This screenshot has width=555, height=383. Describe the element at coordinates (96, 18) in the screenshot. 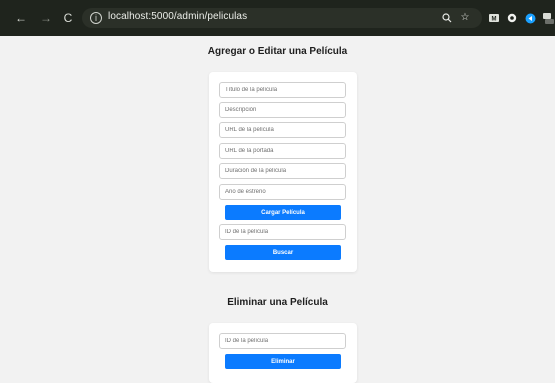

I see `site-info-icon: i` at that location.